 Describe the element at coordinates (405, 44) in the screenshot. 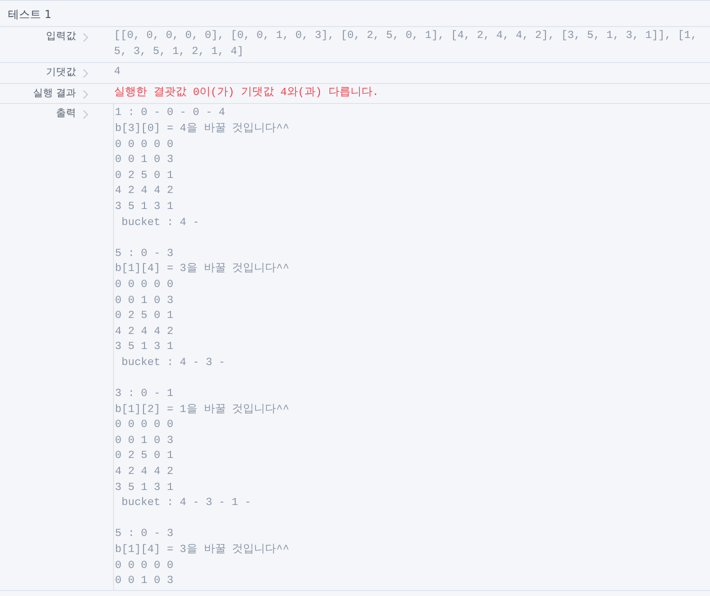

I see `row-value: [[0, 0, 0, 0, 0], [0, 0, 1, 0, 3], [0, 2, 5, 0, 1], [4, 2, 4, 4, 2], [3, 5, 1, 3, 1]], [1, 5, 3, 5, 1, 2, 1, 4]` at that location.